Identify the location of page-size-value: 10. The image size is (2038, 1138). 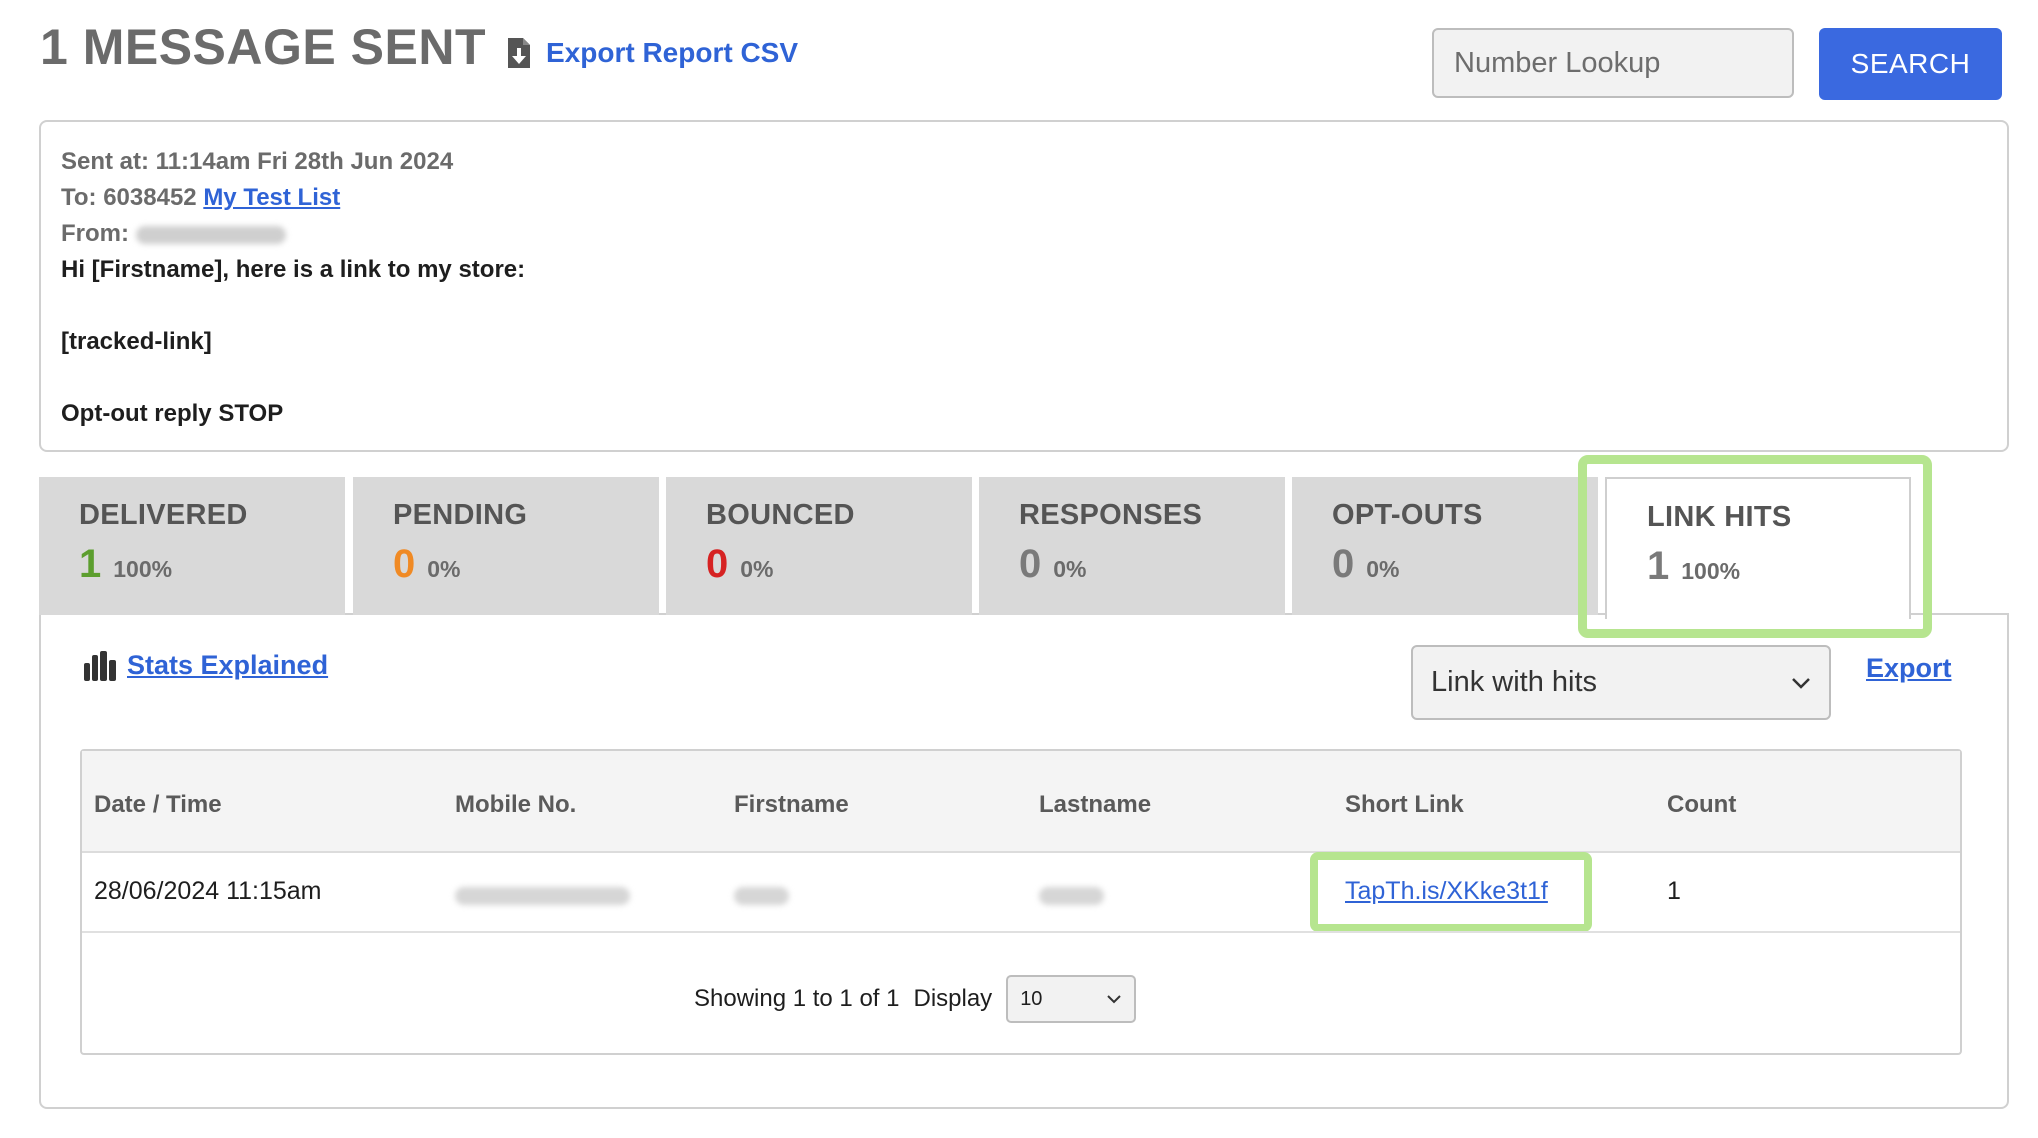
(1031, 998).